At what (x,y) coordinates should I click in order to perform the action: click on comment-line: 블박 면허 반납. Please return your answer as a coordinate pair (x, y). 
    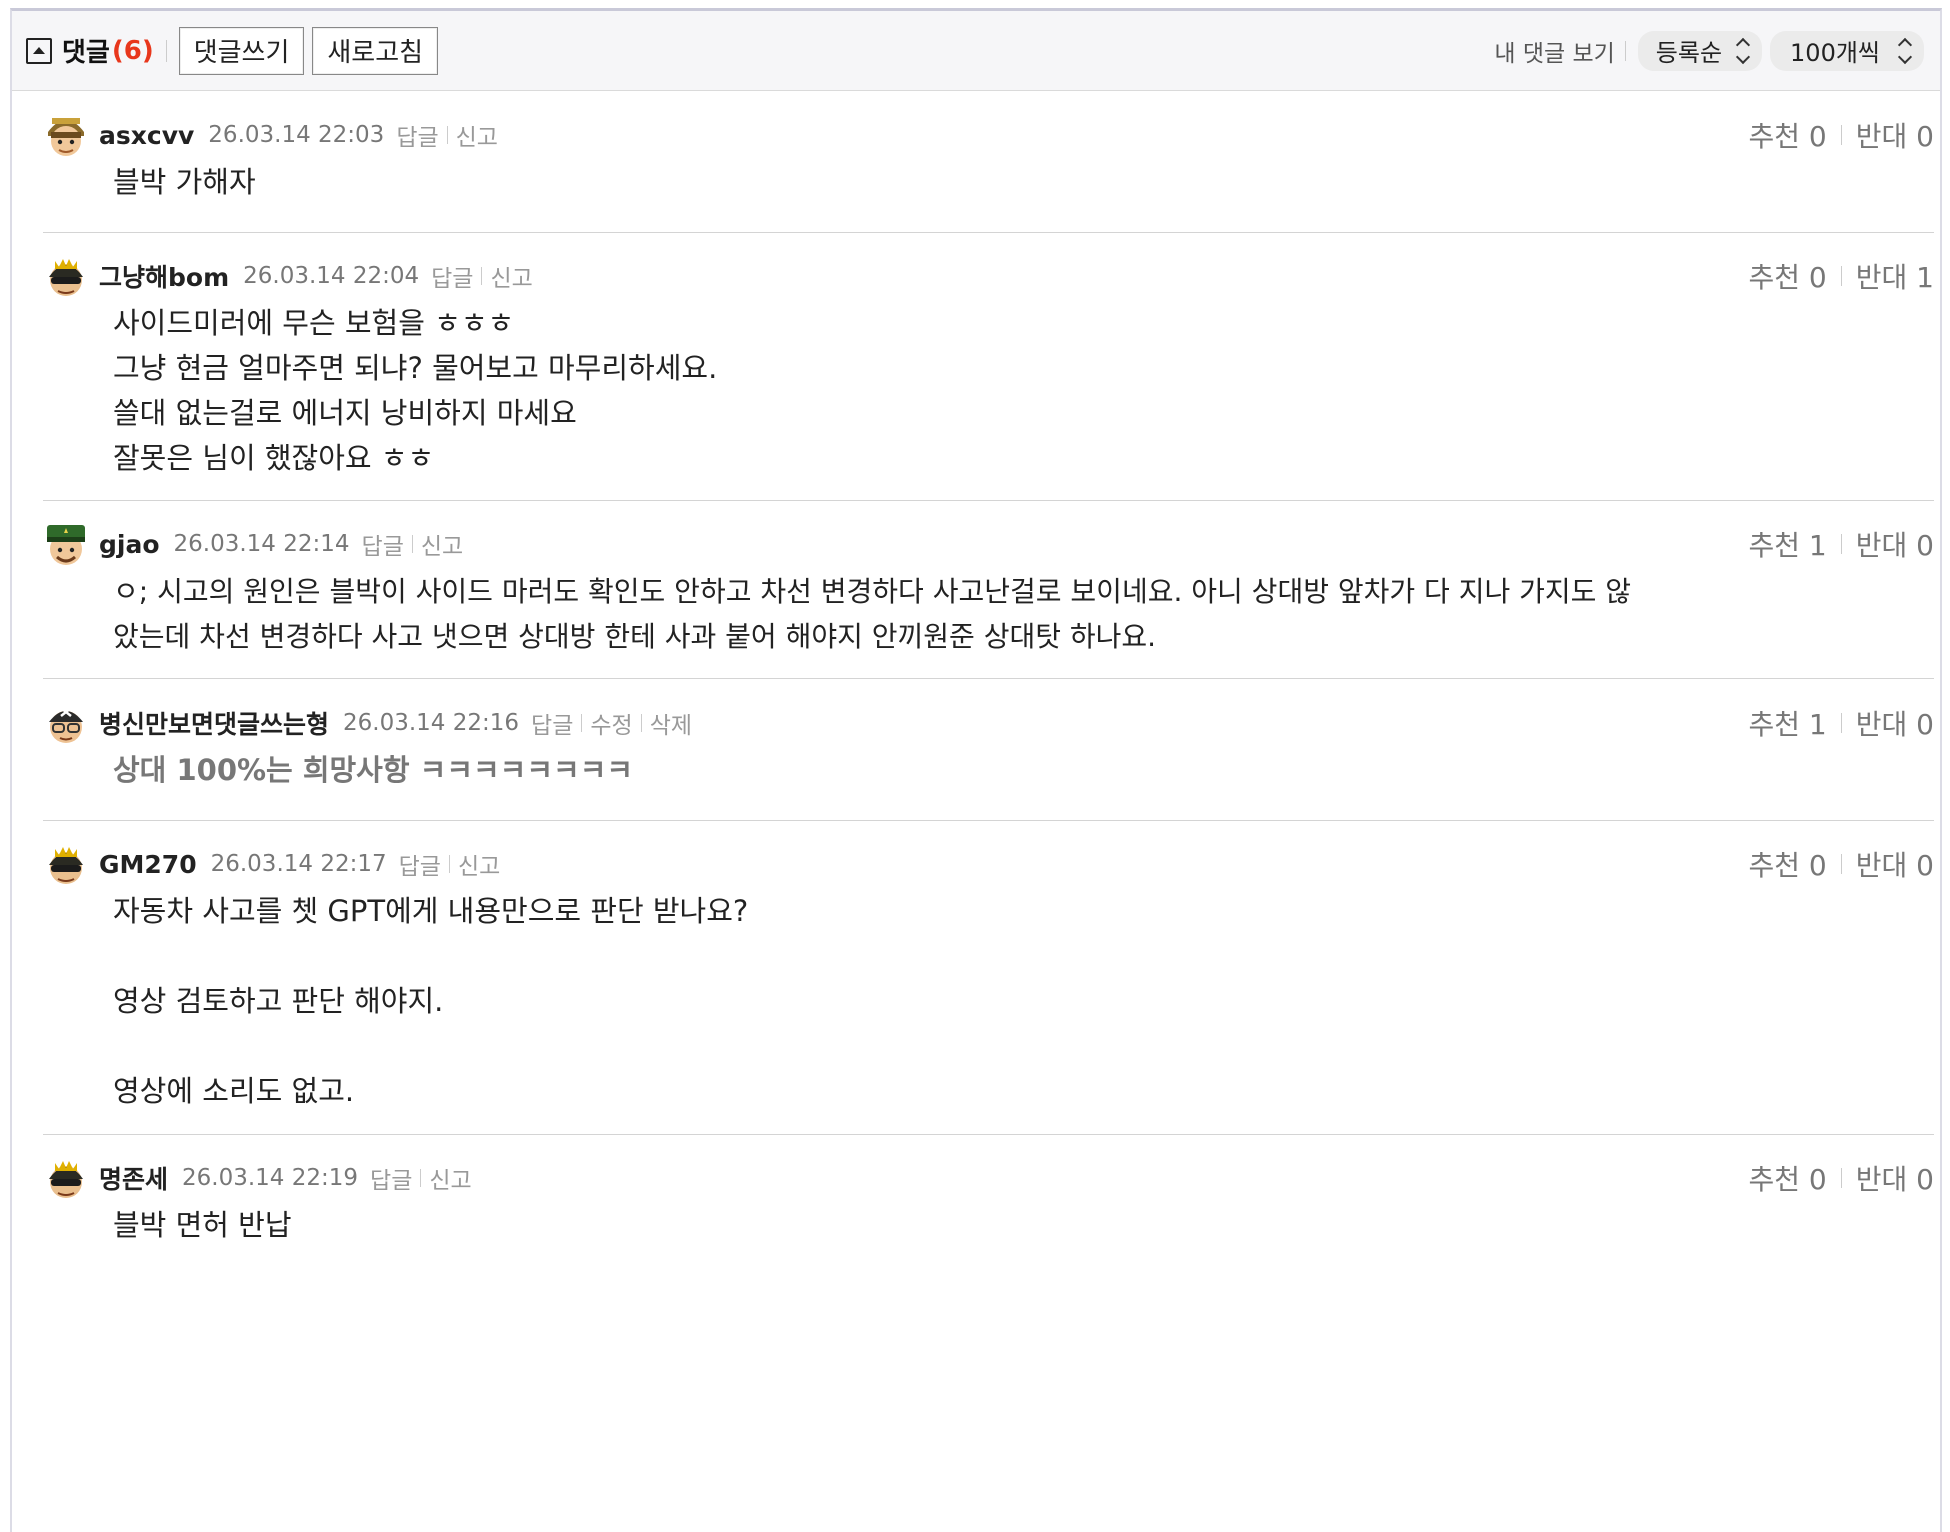
    Looking at the image, I should click on (202, 1225).